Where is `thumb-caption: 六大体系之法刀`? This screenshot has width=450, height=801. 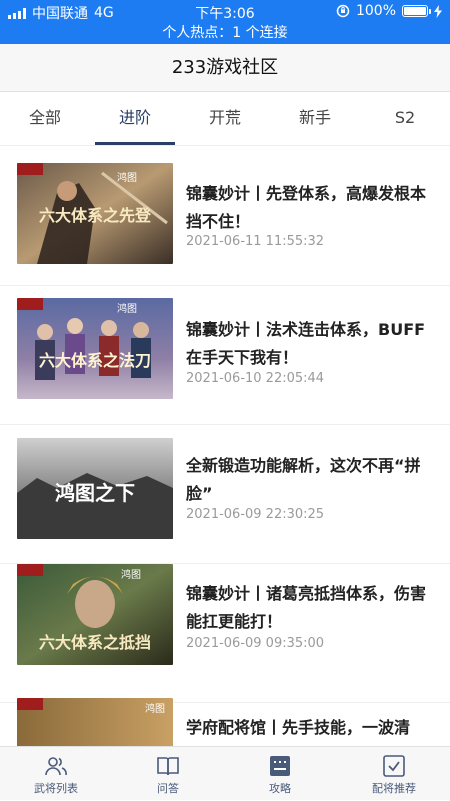 thumb-caption: 六大体系之法刀 is located at coordinates (95, 360).